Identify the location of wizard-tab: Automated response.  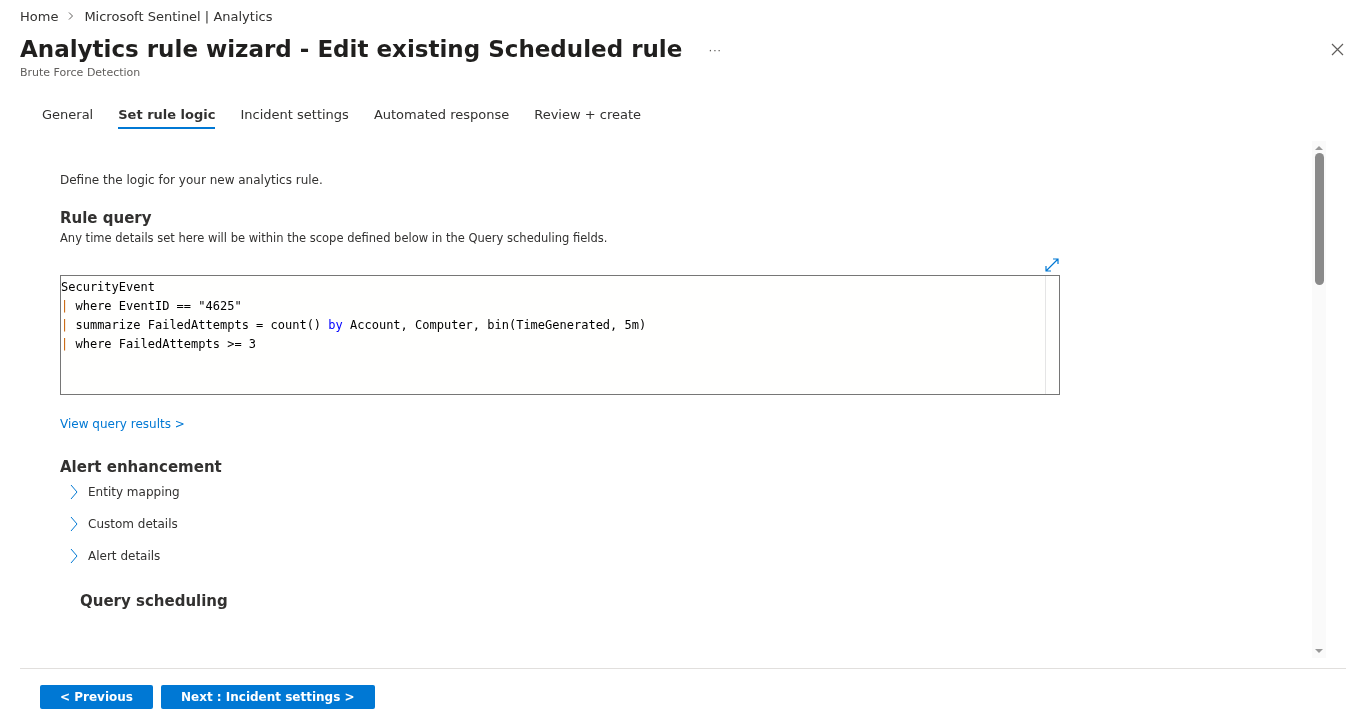
(441, 116).